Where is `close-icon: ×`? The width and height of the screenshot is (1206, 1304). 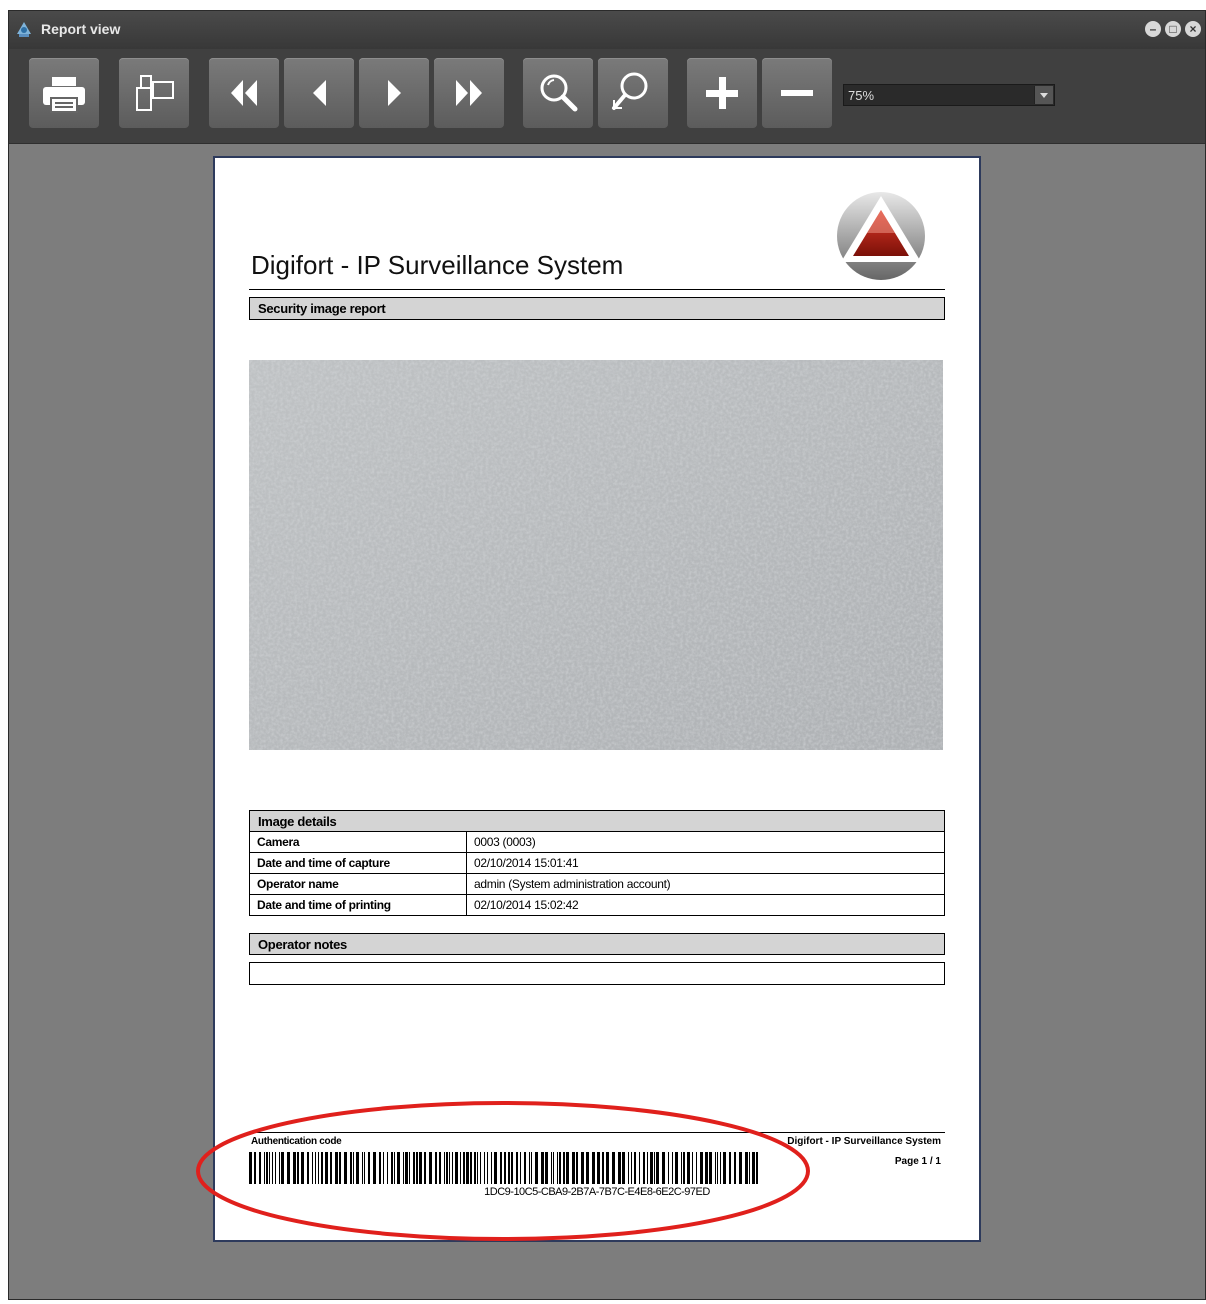
close-icon: × is located at coordinates (1193, 29).